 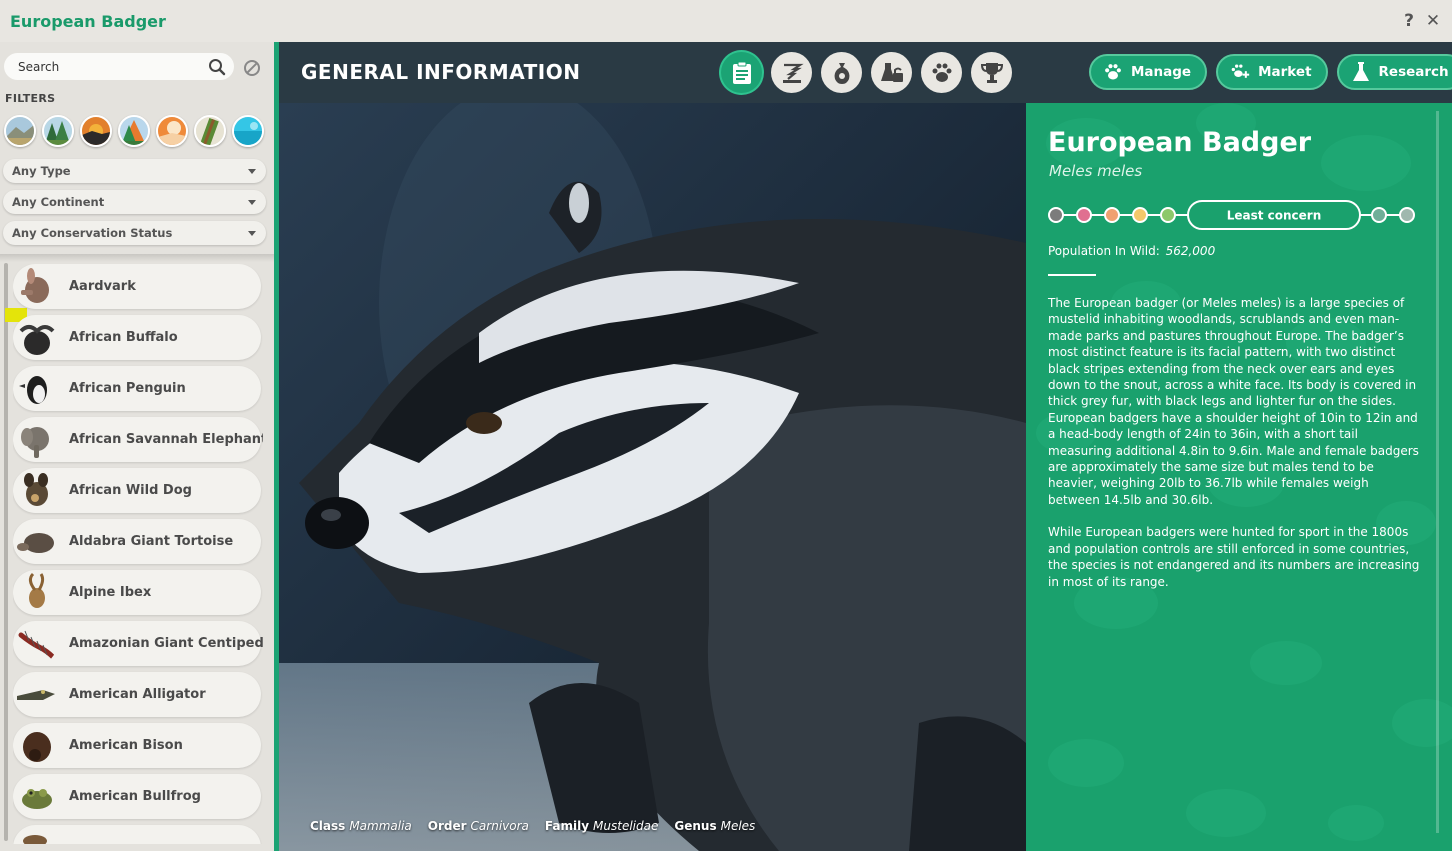 I want to click on wild-dog-icon, so click(x=36, y=490).